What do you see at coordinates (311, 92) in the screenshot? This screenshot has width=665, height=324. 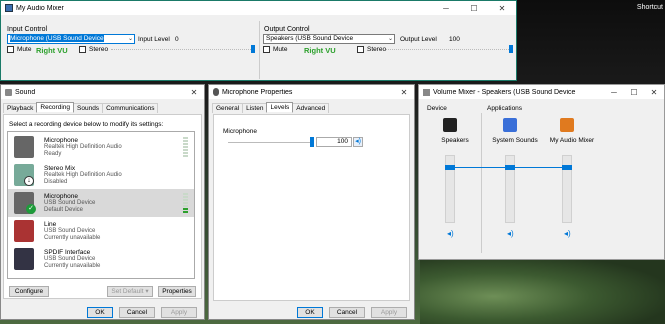 I see `mic-props-titlebar: Microphone Properties ✕` at bounding box center [311, 92].